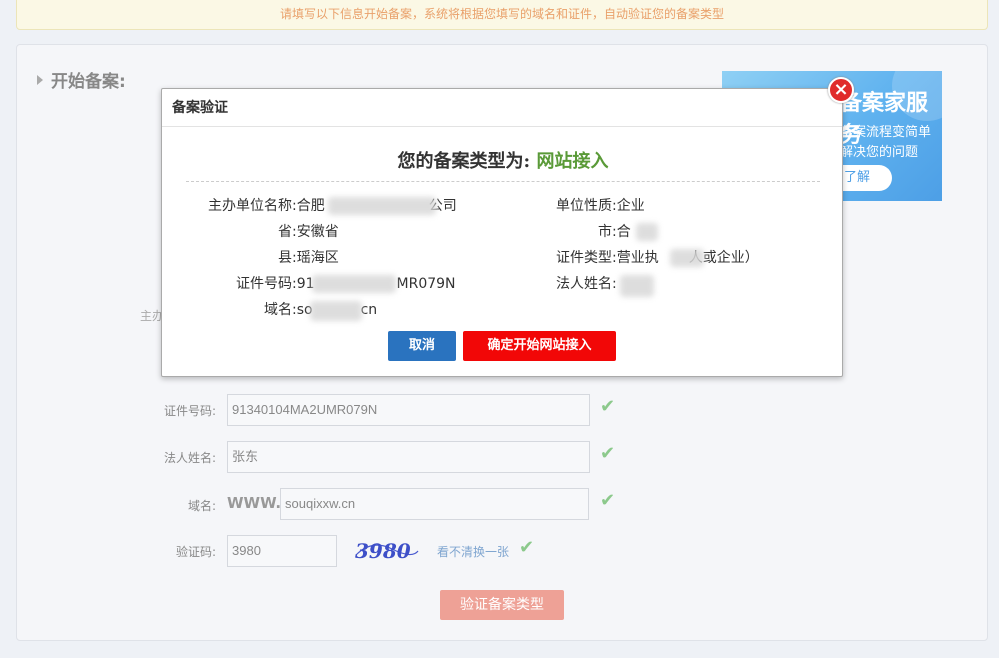 This screenshot has width=999, height=658. I want to click on captcha-text: 3980, so click(383, 551).